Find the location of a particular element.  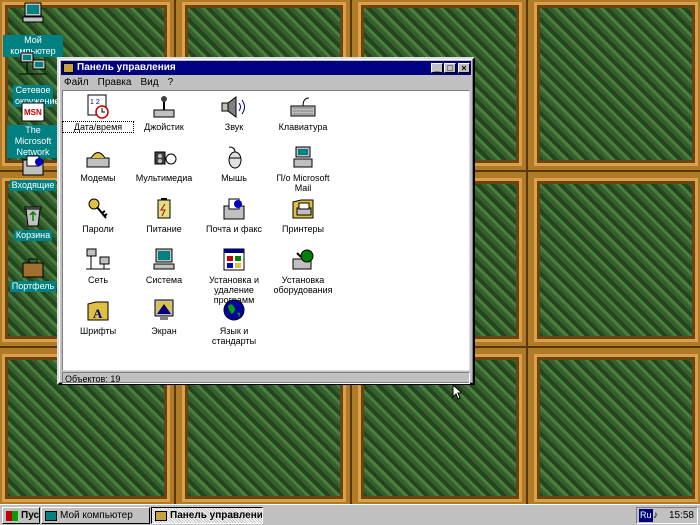

desktop-icon-label: Входящие is located at coordinates (33, 185).